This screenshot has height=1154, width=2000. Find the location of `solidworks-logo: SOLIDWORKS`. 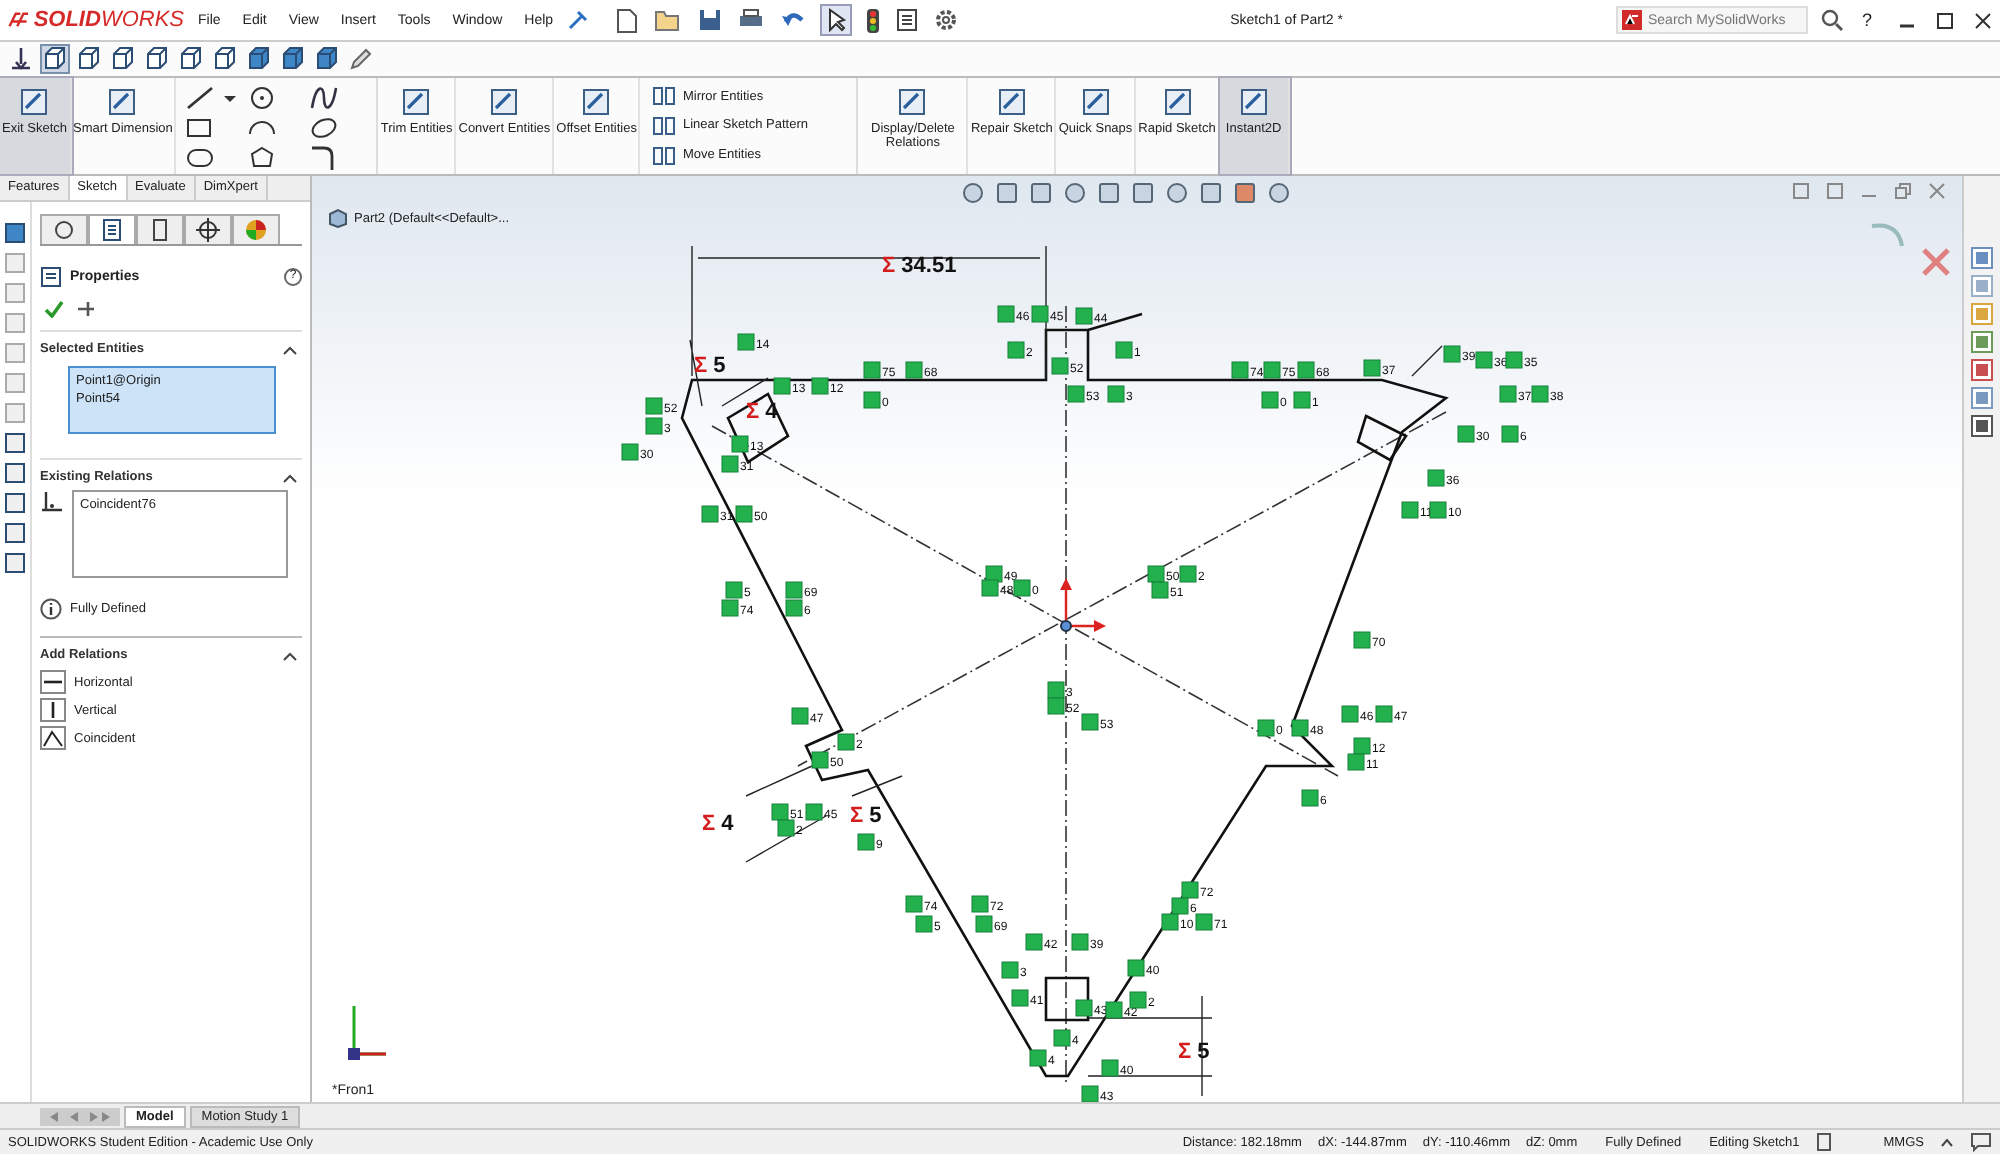

solidworks-logo: SOLIDWORKS is located at coordinates (96, 20).